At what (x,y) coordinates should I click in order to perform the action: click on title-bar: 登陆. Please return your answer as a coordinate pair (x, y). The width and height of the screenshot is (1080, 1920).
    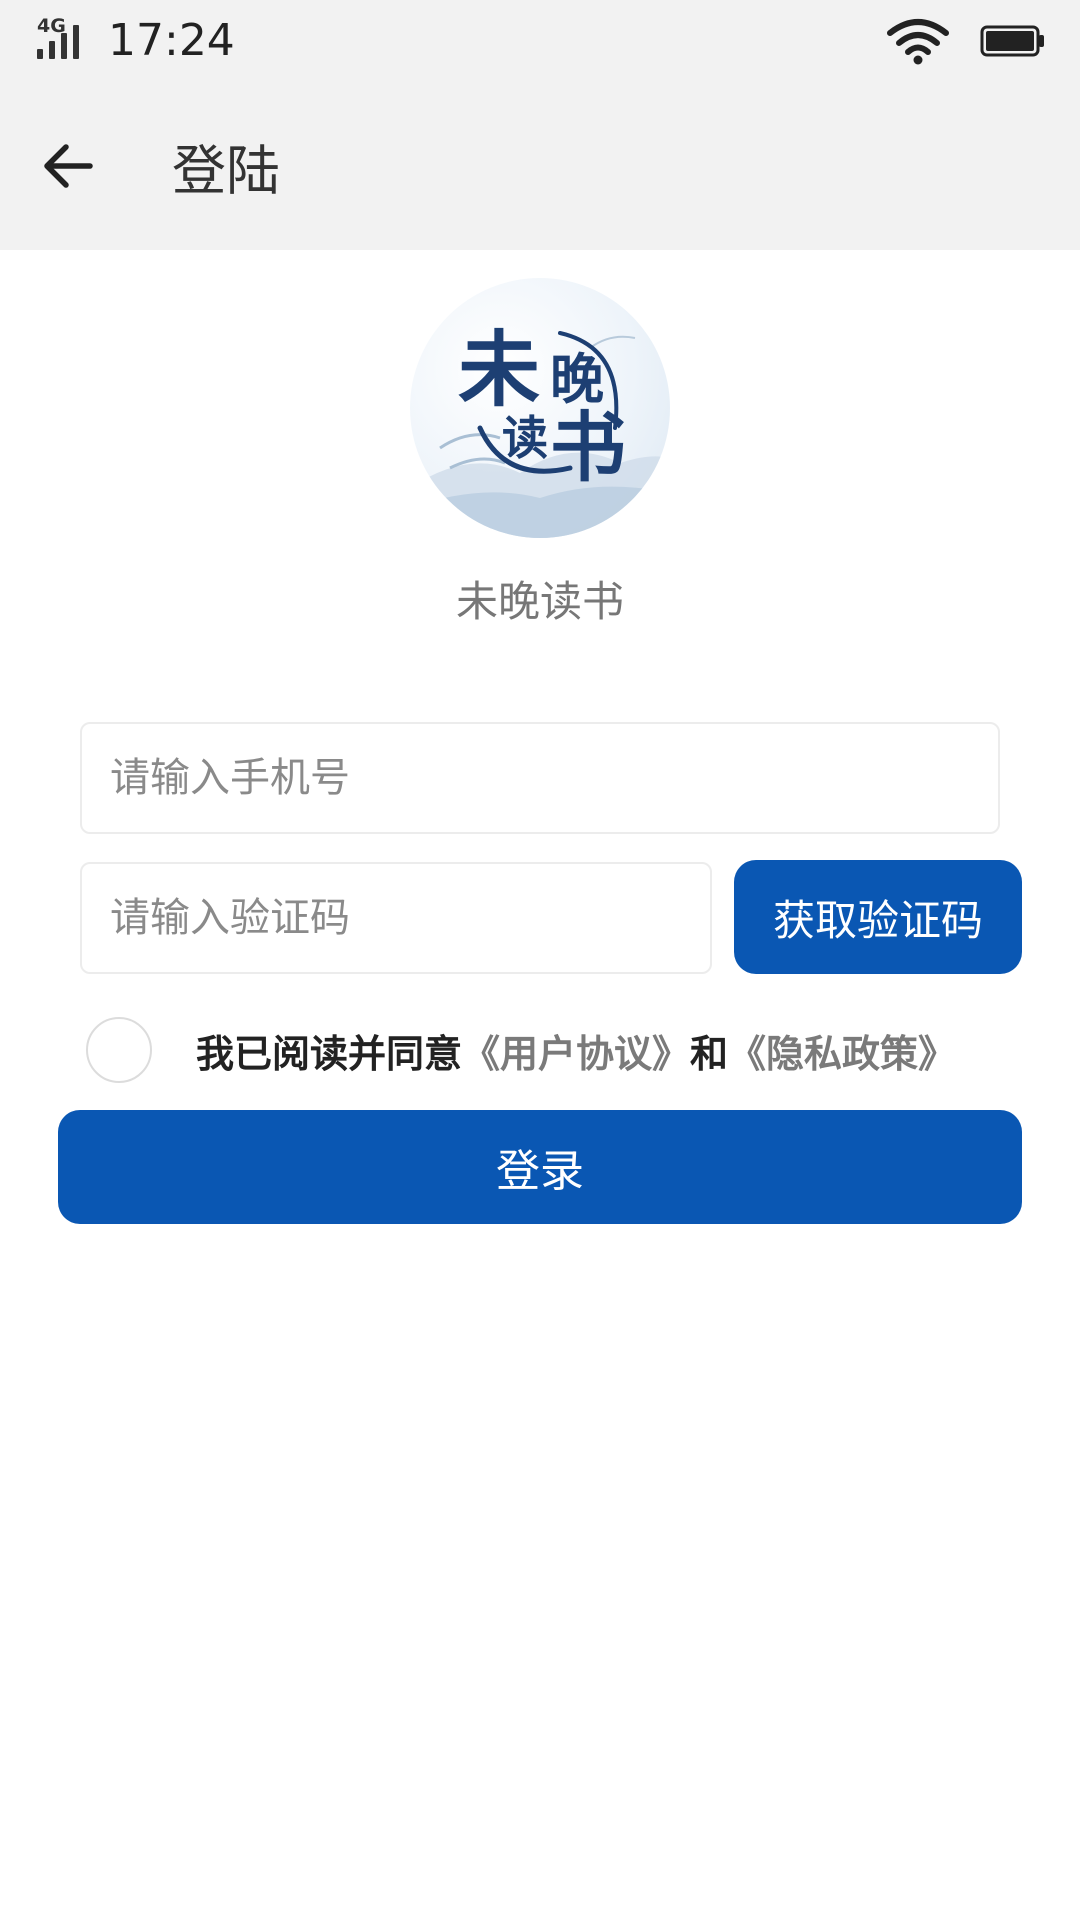
    Looking at the image, I should click on (540, 166).